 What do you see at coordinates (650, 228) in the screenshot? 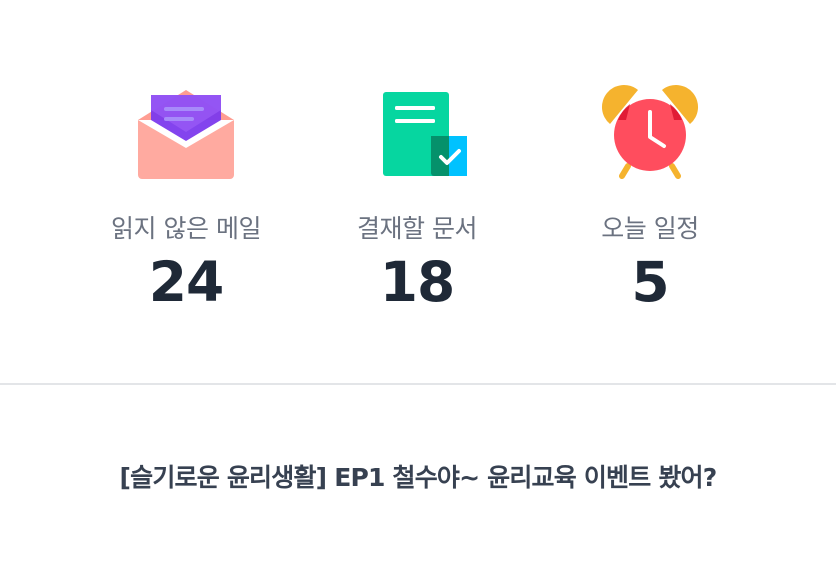
I see `stat-label: 오늘 일정` at bounding box center [650, 228].